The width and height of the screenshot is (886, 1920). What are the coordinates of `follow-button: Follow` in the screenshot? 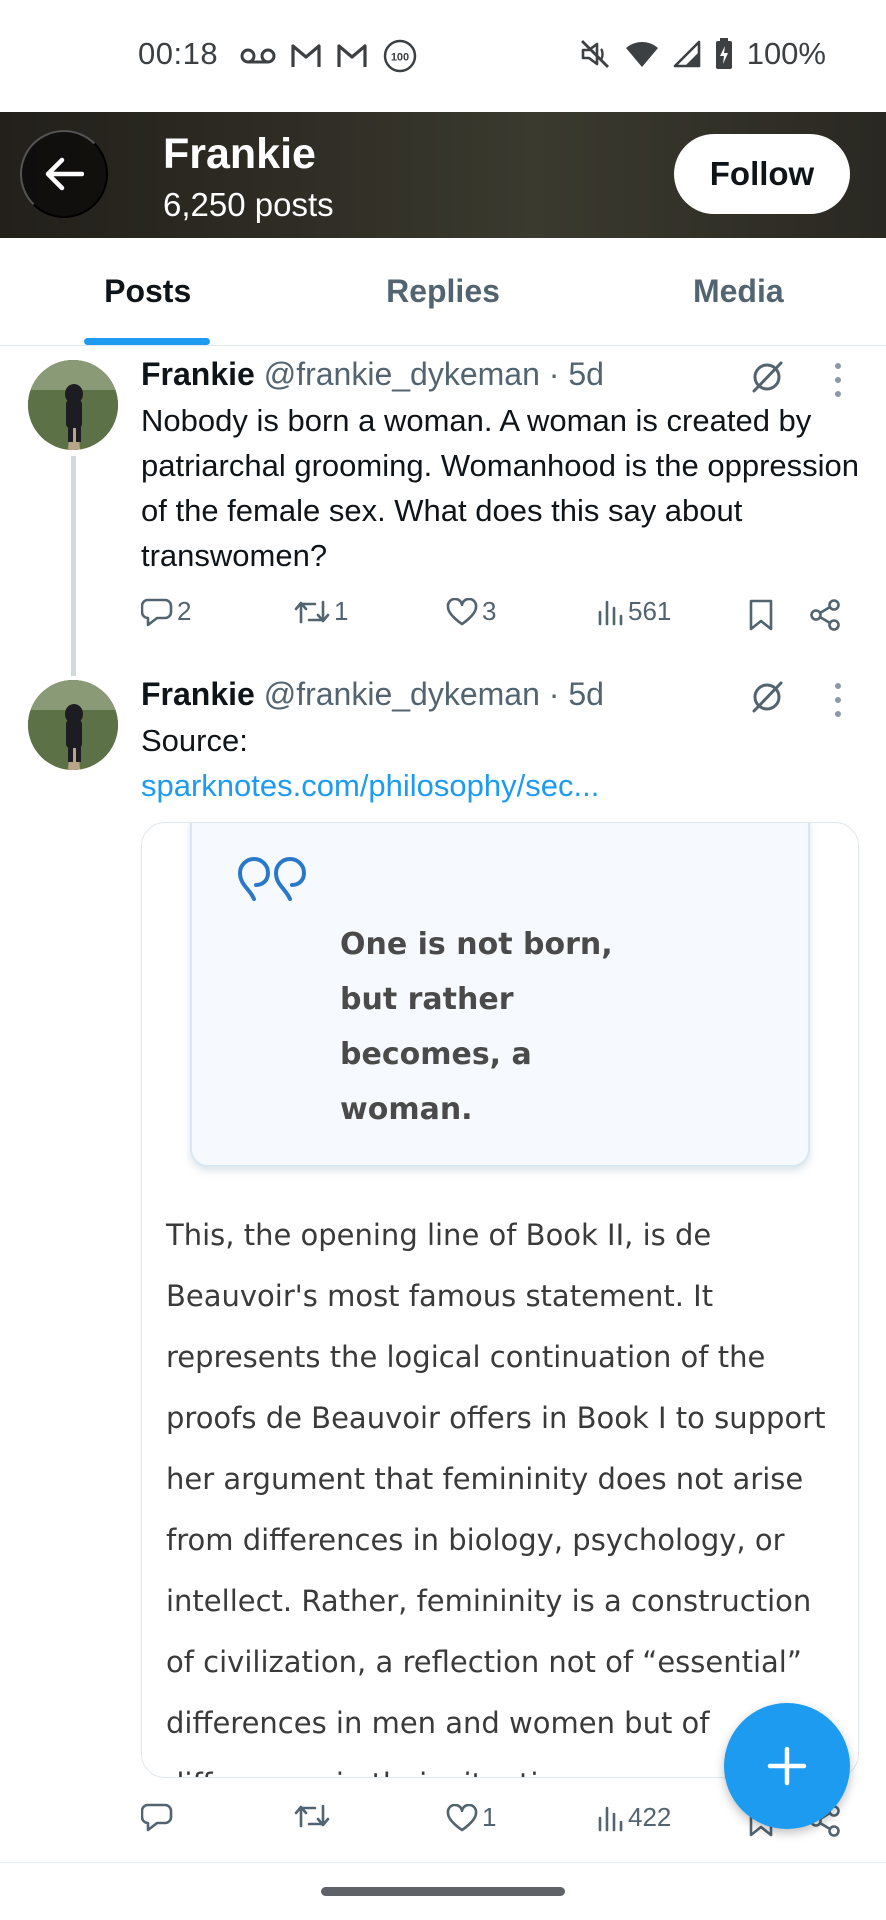 It's located at (762, 174).